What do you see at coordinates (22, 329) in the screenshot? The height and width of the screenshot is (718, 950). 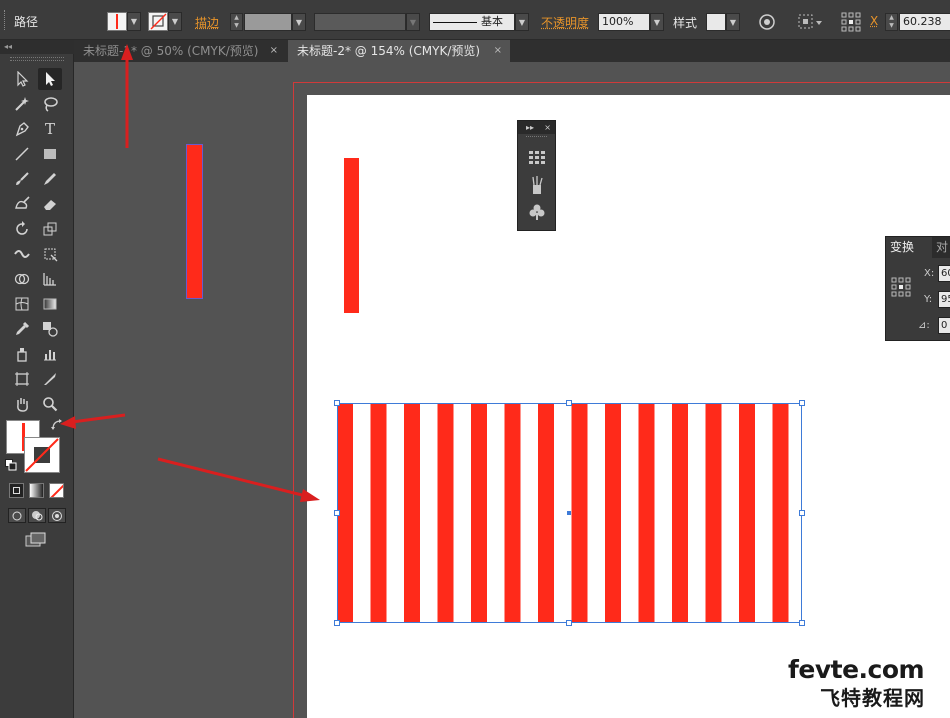 I see `eyedropper-tool-icon` at bounding box center [22, 329].